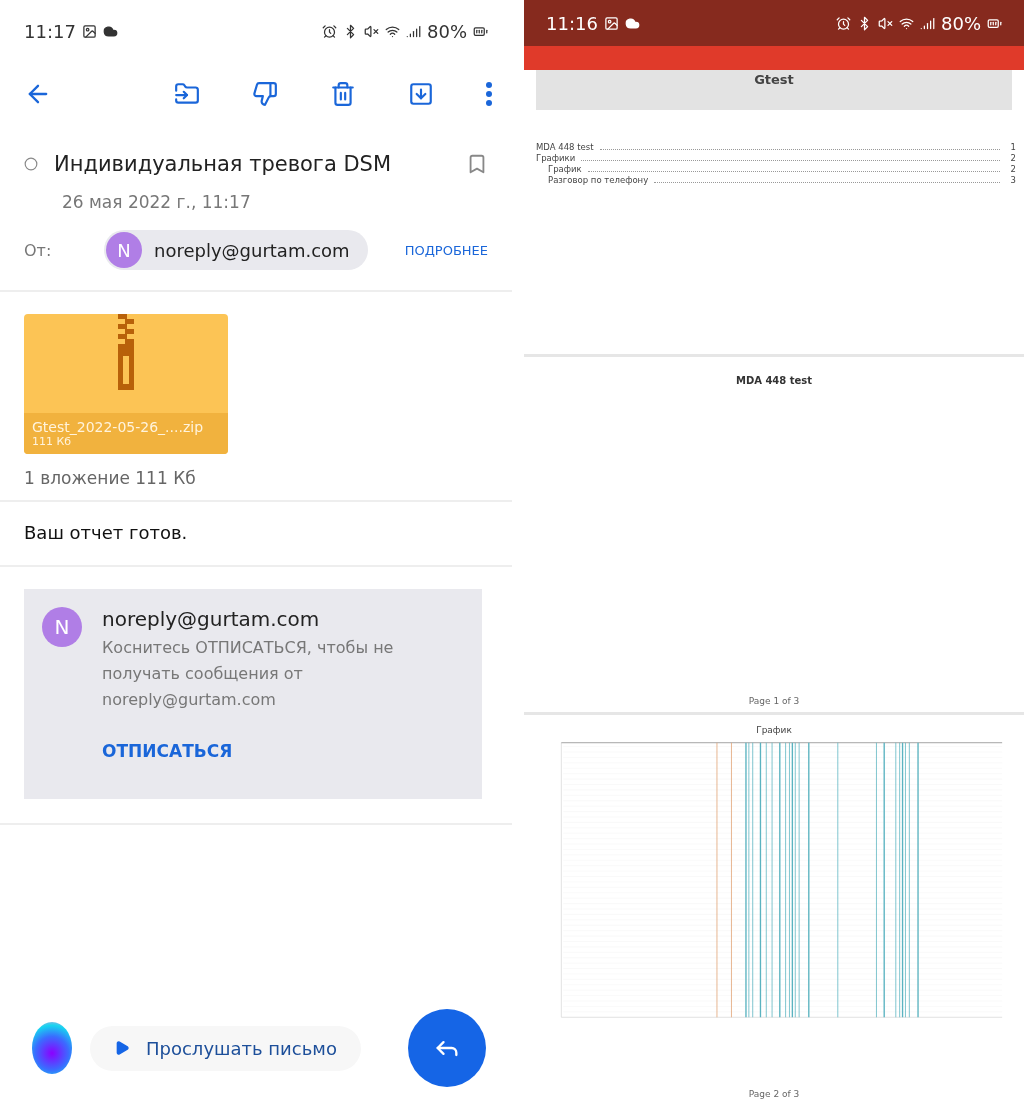 This screenshot has width=1024, height=1101. I want to click on sender-chip: N noreply@gurtam.com, so click(236, 250).